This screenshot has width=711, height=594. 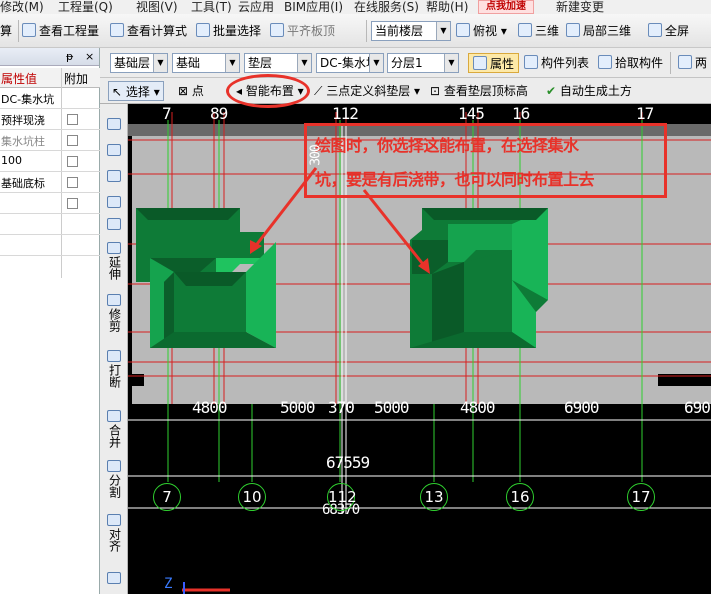 I want to click on move-icon, so click(x=114, y=202).